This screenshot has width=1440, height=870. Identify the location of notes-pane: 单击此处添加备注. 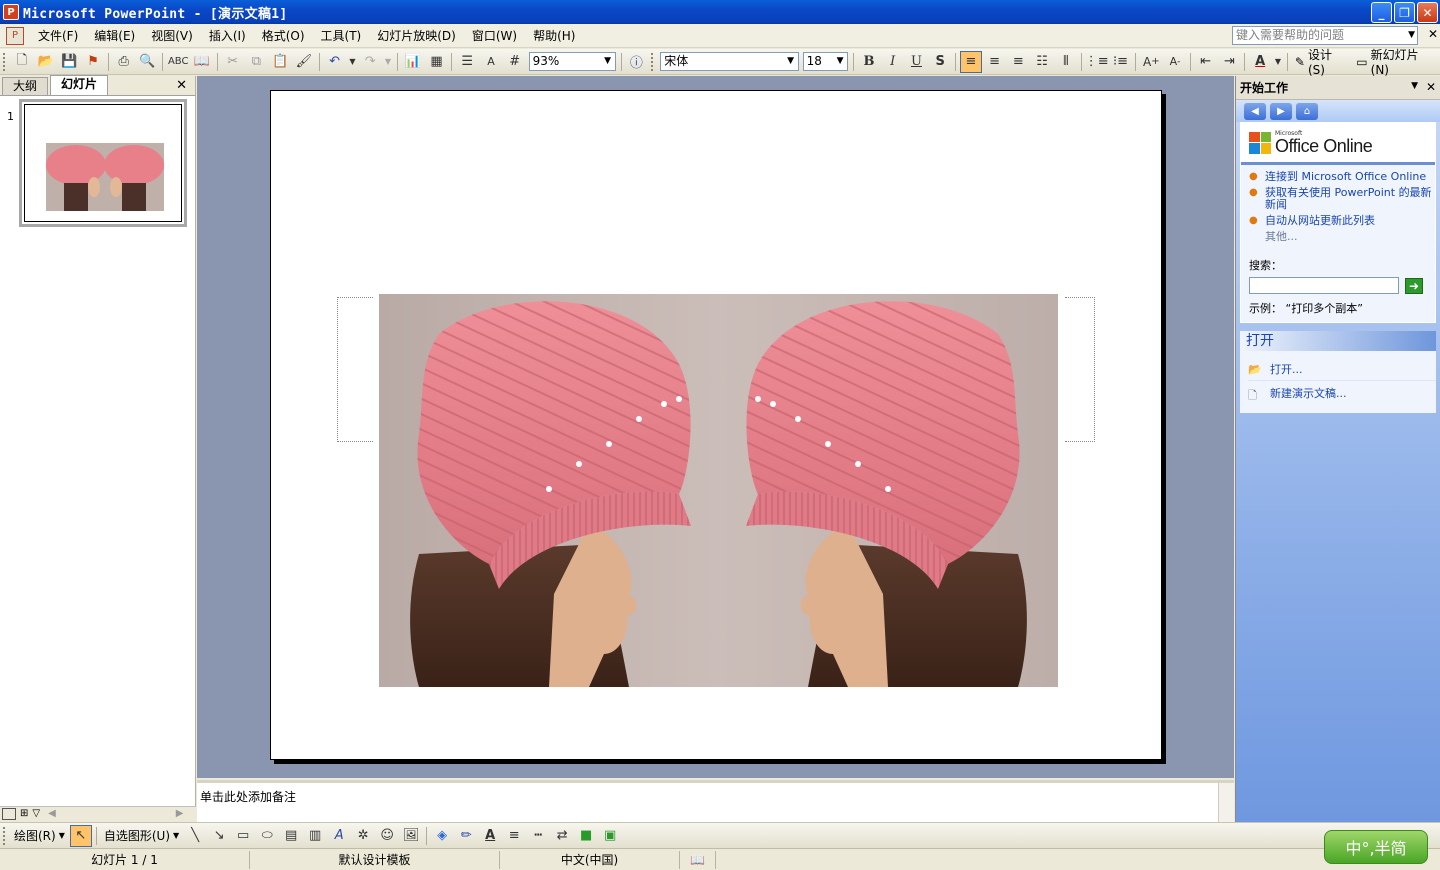
(715, 801).